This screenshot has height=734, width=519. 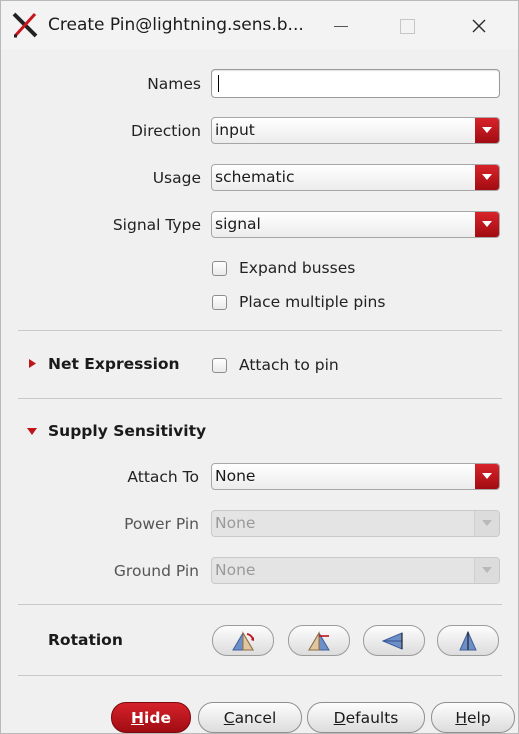 What do you see at coordinates (156, 225) in the screenshot?
I see `signal-type-label: Signal Type` at bounding box center [156, 225].